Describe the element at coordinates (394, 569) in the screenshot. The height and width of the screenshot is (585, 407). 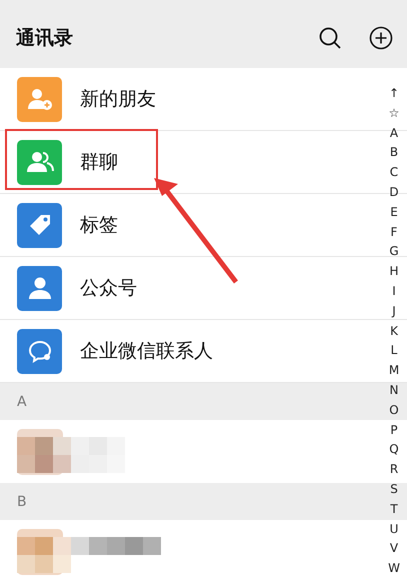
I see `index-letter: W` at that location.